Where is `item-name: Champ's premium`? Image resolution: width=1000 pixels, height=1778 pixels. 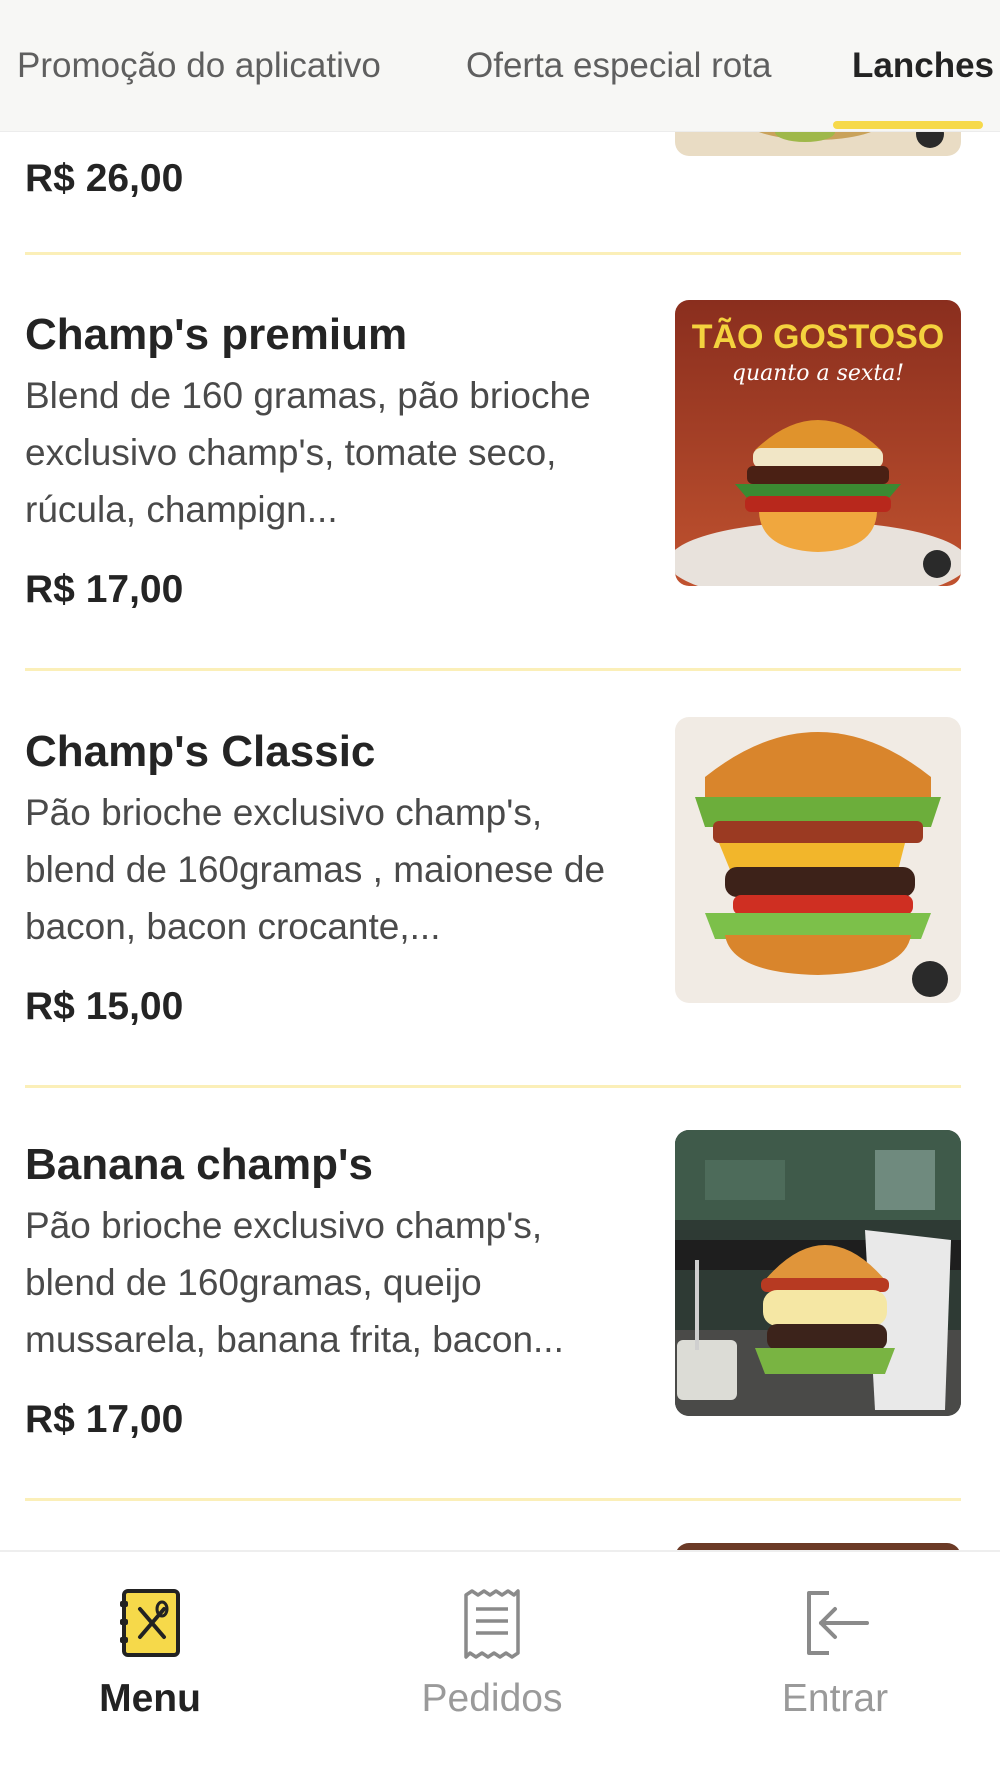 item-name: Champ's premium is located at coordinates (216, 334).